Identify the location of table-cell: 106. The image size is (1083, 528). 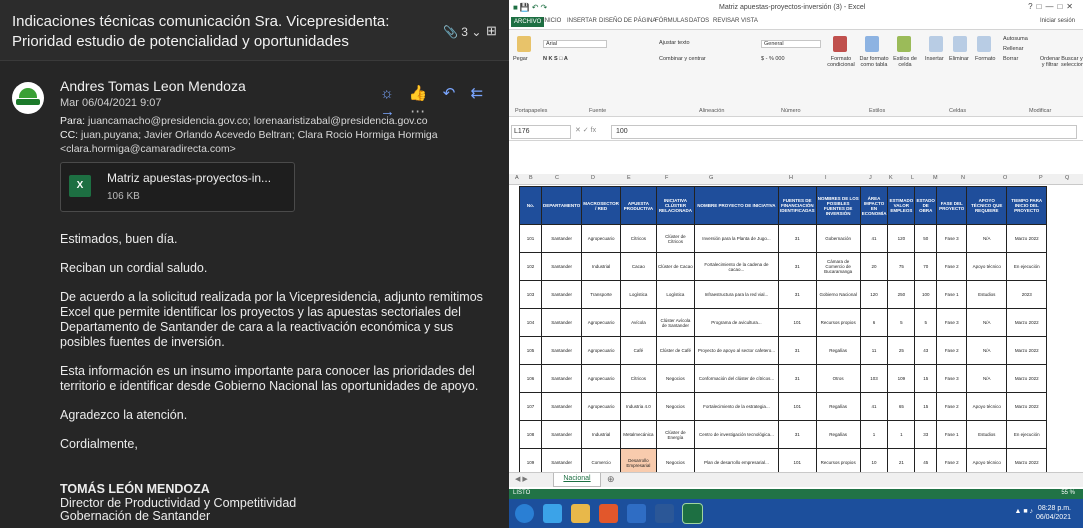
(530, 378).